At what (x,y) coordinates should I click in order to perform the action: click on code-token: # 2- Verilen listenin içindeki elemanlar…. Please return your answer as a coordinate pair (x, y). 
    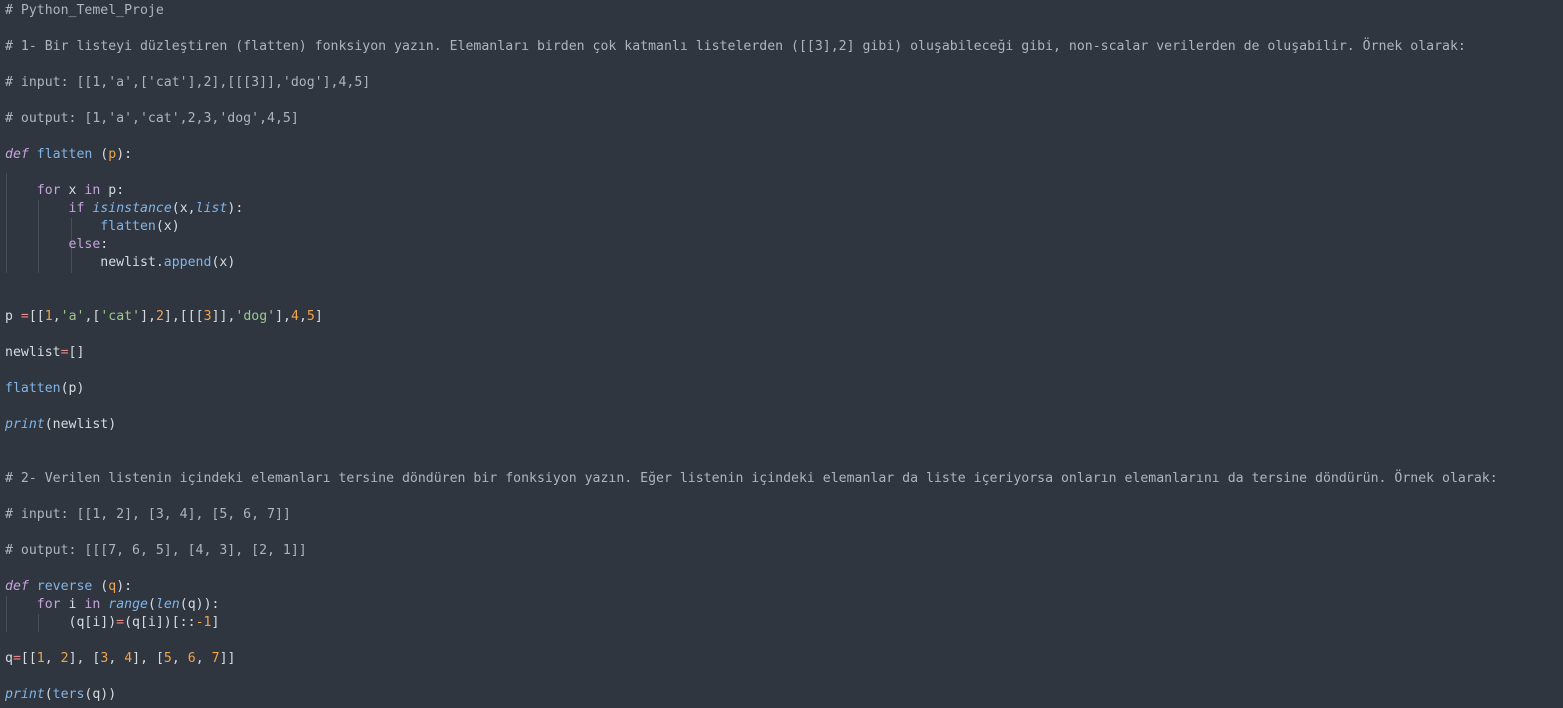
    Looking at the image, I should click on (751, 478).